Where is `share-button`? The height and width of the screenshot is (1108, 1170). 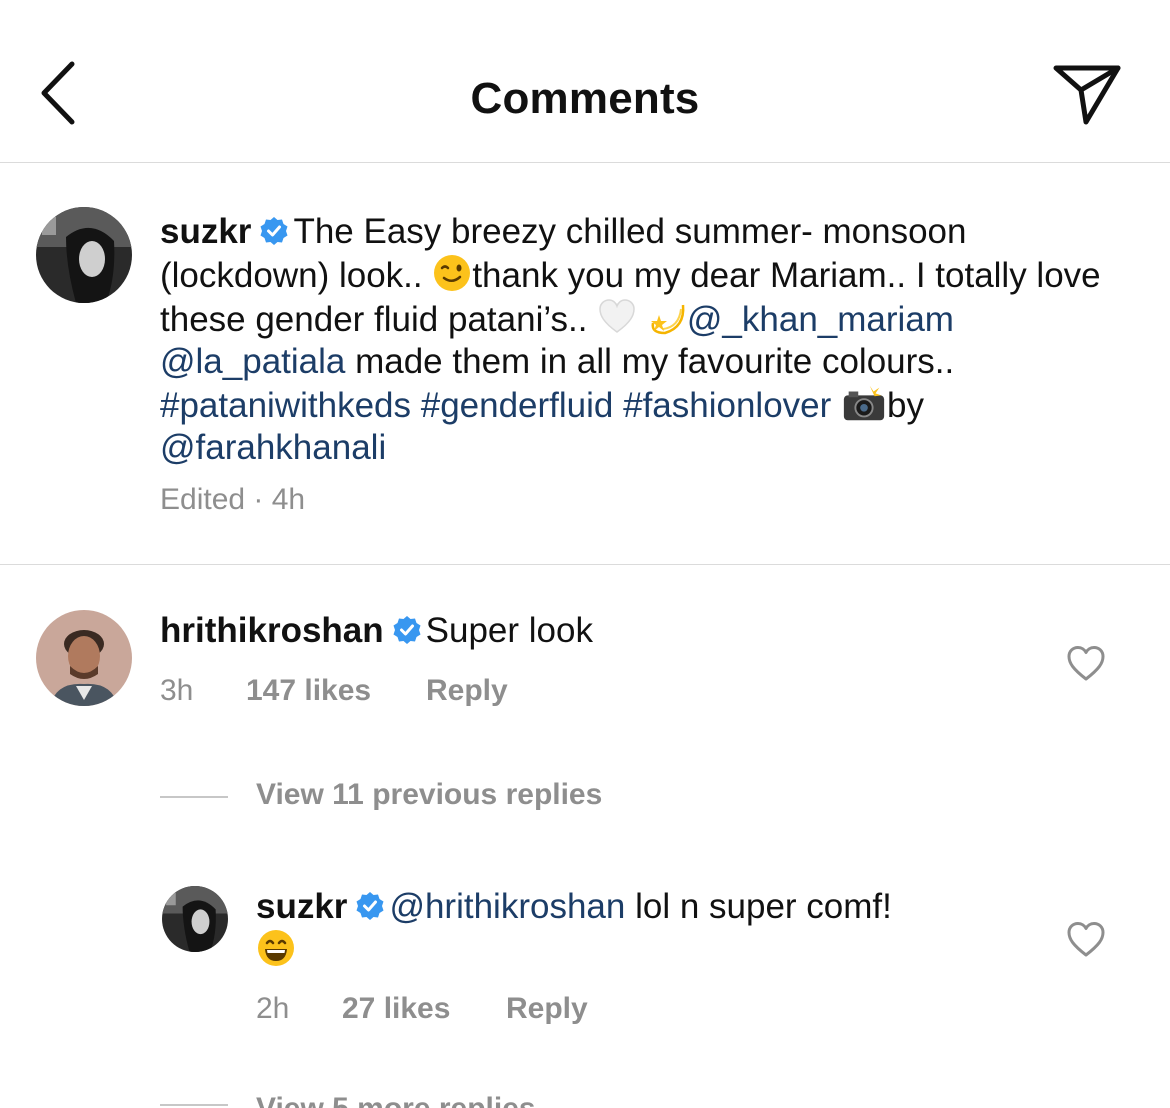
share-button is located at coordinates (1087, 95).